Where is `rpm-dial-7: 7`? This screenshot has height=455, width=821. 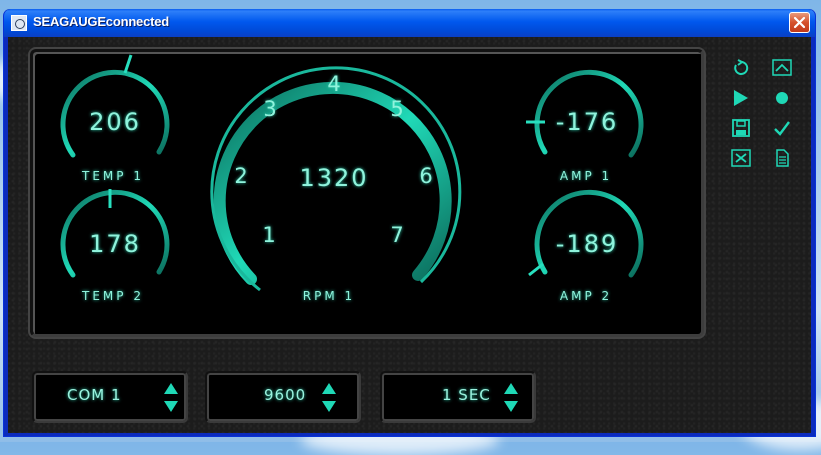 rpm-dial-7: 7 is located at coordinates (397, 235).